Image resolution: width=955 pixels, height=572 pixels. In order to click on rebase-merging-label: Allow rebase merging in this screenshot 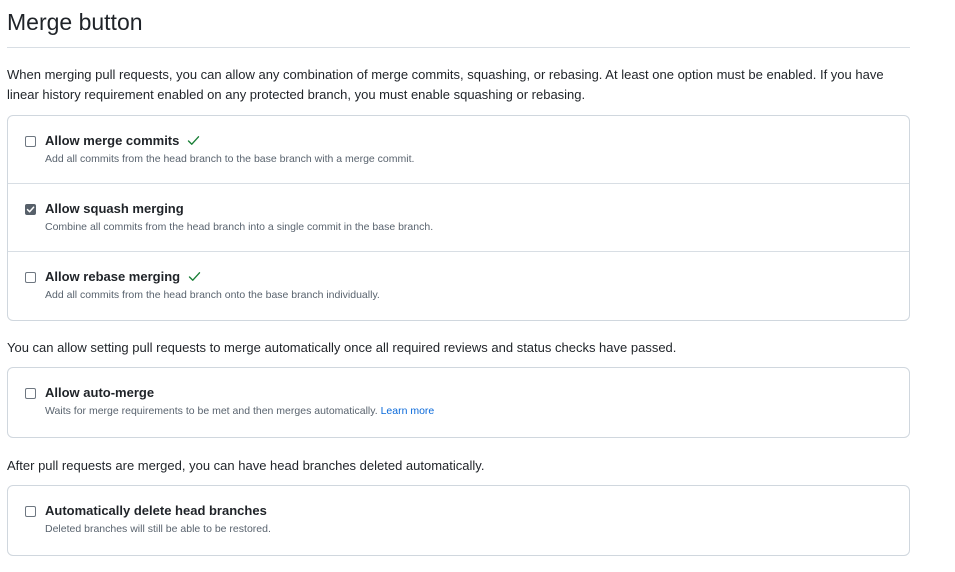, I will do `click(123, 277)`.